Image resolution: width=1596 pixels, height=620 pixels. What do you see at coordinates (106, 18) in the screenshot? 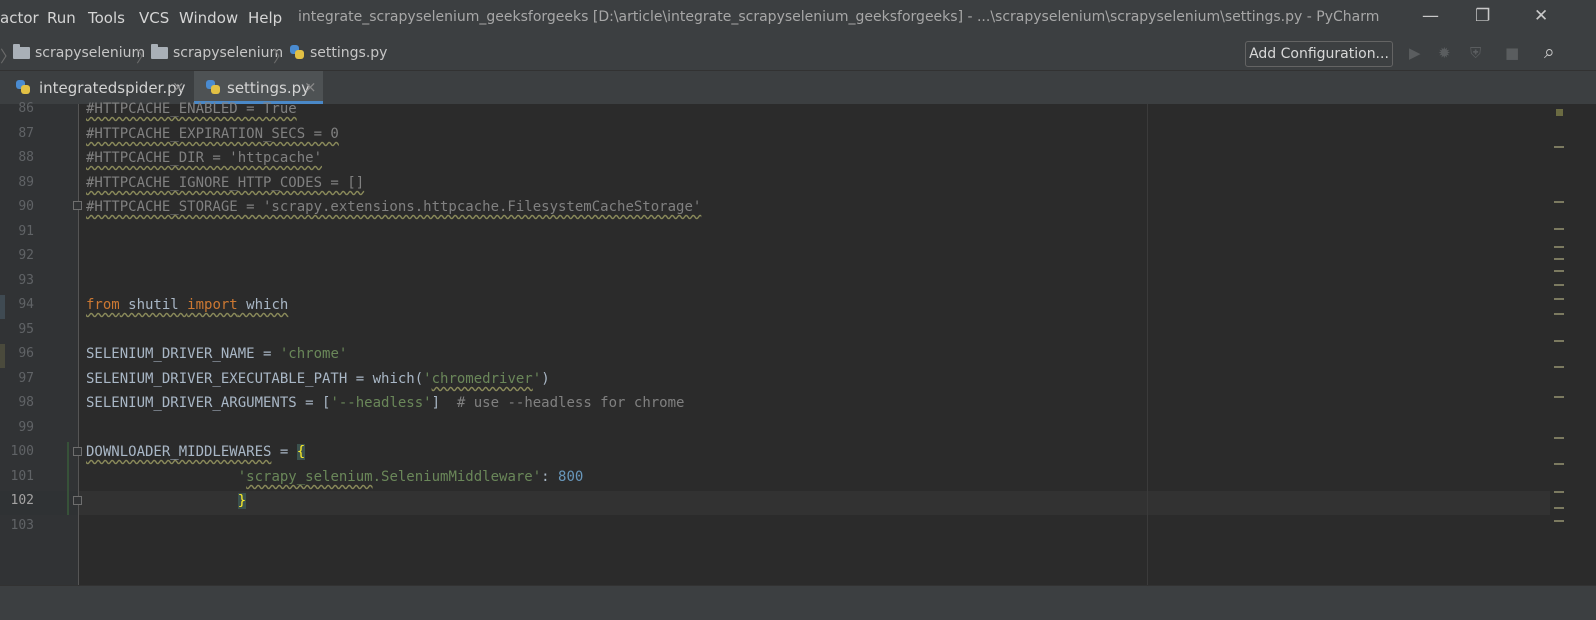
I see `menu-tools: Tools` at bounding box center [106, 18].